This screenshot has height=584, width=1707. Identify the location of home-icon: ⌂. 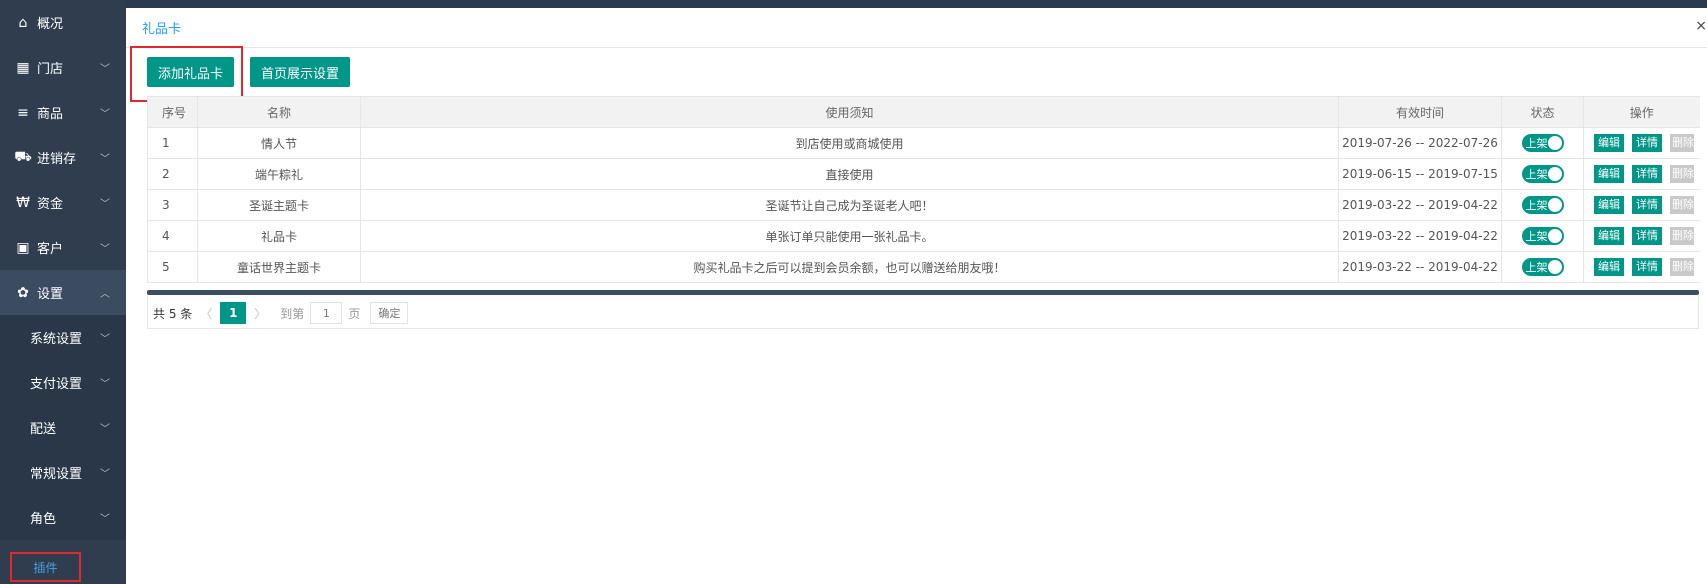
(23, 22).